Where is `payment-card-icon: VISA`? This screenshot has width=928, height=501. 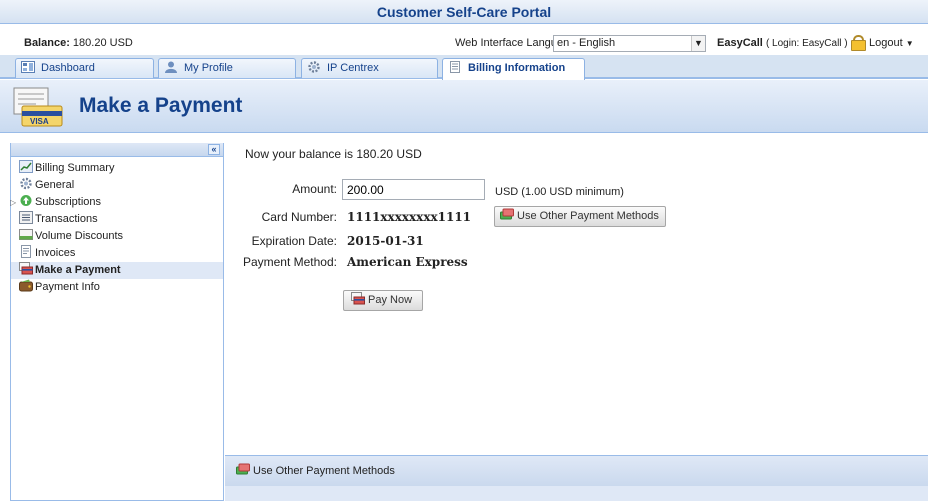 payment-card-icon: VISA is located at coordinates (38, 107).